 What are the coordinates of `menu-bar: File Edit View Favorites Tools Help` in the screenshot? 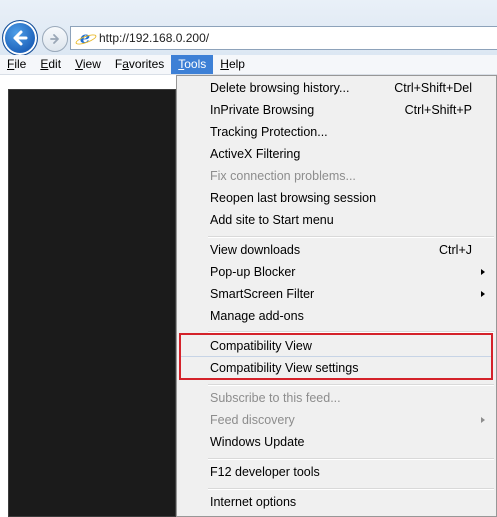 It's located at (248, 65).